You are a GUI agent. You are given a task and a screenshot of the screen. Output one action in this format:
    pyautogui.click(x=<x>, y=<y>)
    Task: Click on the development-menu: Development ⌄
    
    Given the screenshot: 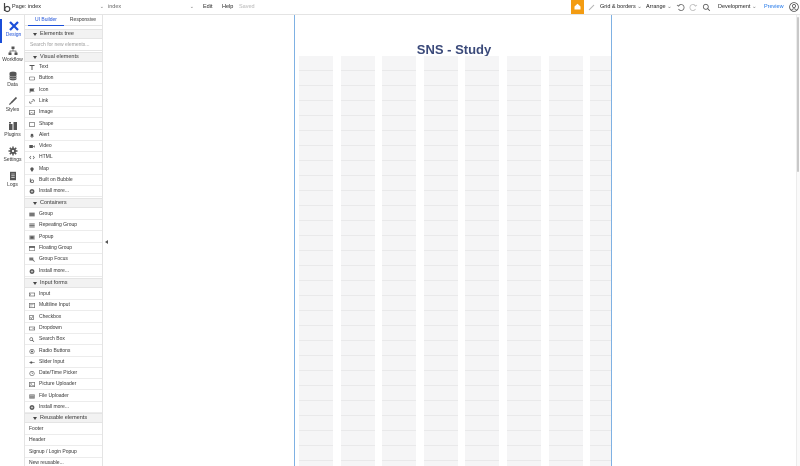 What is the action you would take?
    pyautogui.click(x=737, y=7)
    